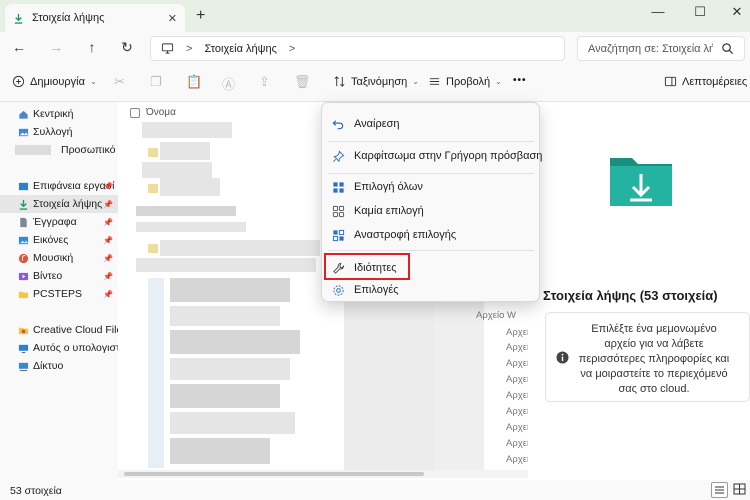 The image size is (750, 500). What do you see at coordinates (264, 82) in the screenshot?
I see `share-icon: ⇪` at bounding box center [264, 82].